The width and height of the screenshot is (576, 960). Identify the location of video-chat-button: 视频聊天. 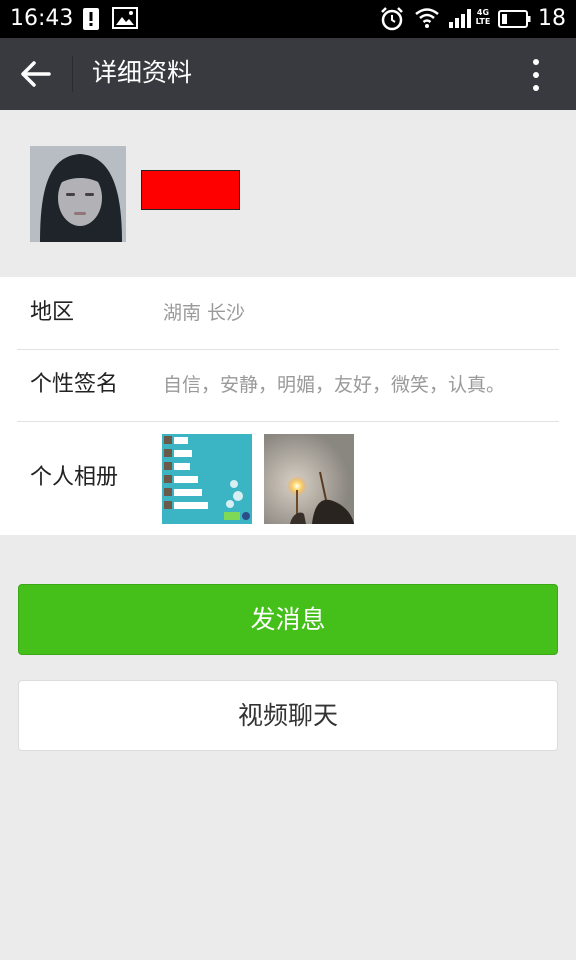
(288, 715).